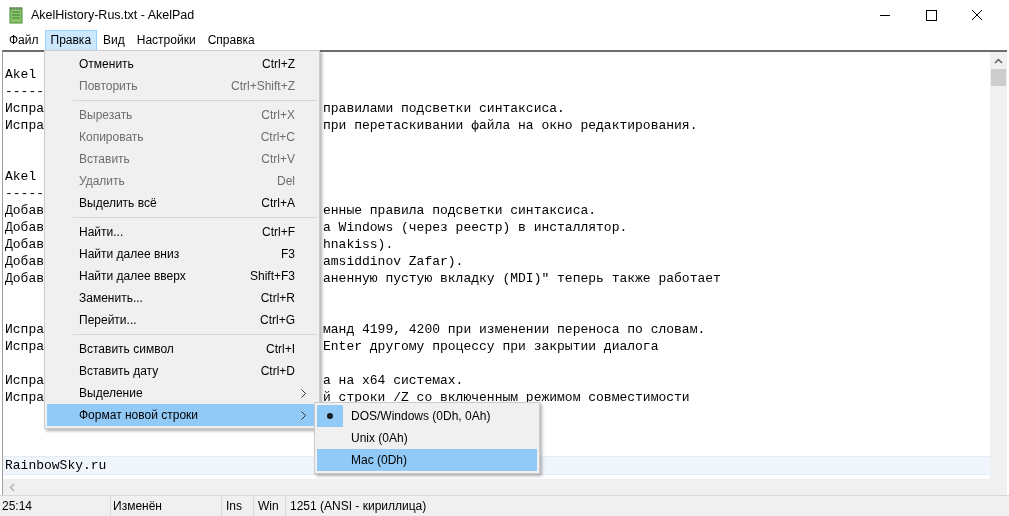 Image resolution: width=1009 pixels, height=516 pixels. What do you see at coordinates (393, 380) in the screenshot?
I see `text-line: а на x64 системах.` at bounding box center [393, 380].